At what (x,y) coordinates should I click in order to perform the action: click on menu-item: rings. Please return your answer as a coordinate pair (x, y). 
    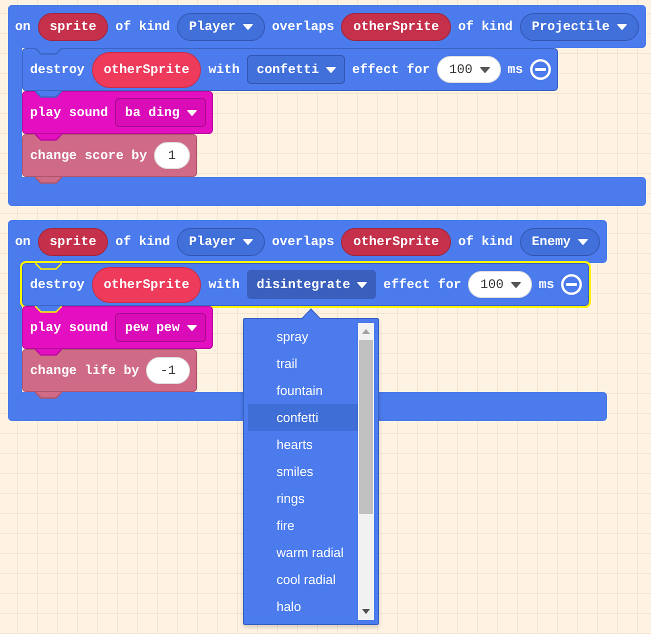
    Looking at the image, I should click on (303, 498).